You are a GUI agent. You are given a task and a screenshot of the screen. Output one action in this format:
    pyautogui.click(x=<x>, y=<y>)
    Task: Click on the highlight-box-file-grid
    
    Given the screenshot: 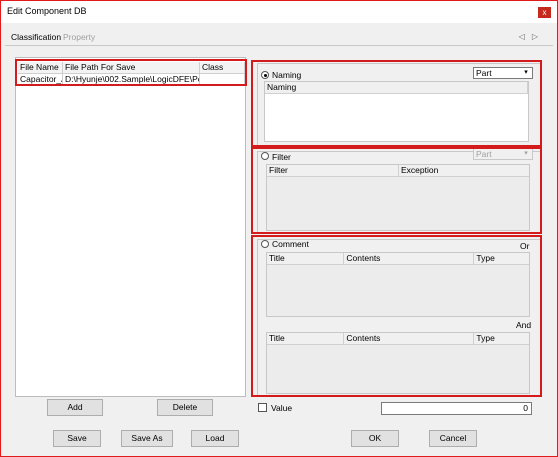 What is the action you would take?
    pyautogui.click(x=131, y=72)
    